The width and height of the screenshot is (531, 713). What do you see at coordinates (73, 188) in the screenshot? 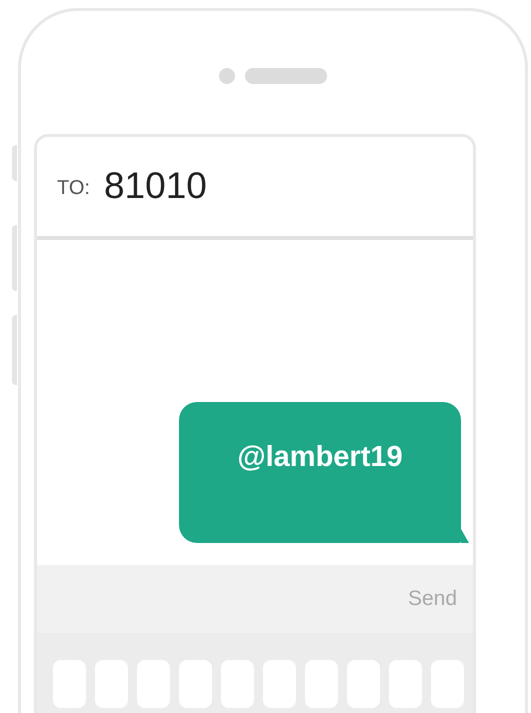
I see `recipient-label: TO:` at bounding box center [73, 188].